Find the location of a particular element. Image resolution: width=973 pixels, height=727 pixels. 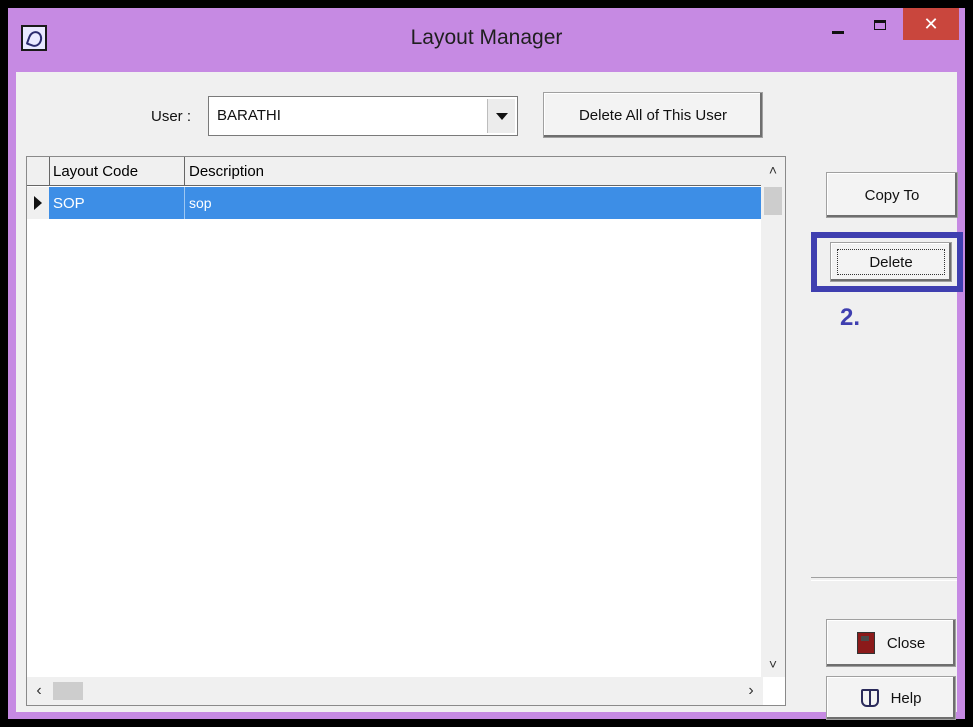

cell-layout-code: SOP is located at coordinates (117, 203).